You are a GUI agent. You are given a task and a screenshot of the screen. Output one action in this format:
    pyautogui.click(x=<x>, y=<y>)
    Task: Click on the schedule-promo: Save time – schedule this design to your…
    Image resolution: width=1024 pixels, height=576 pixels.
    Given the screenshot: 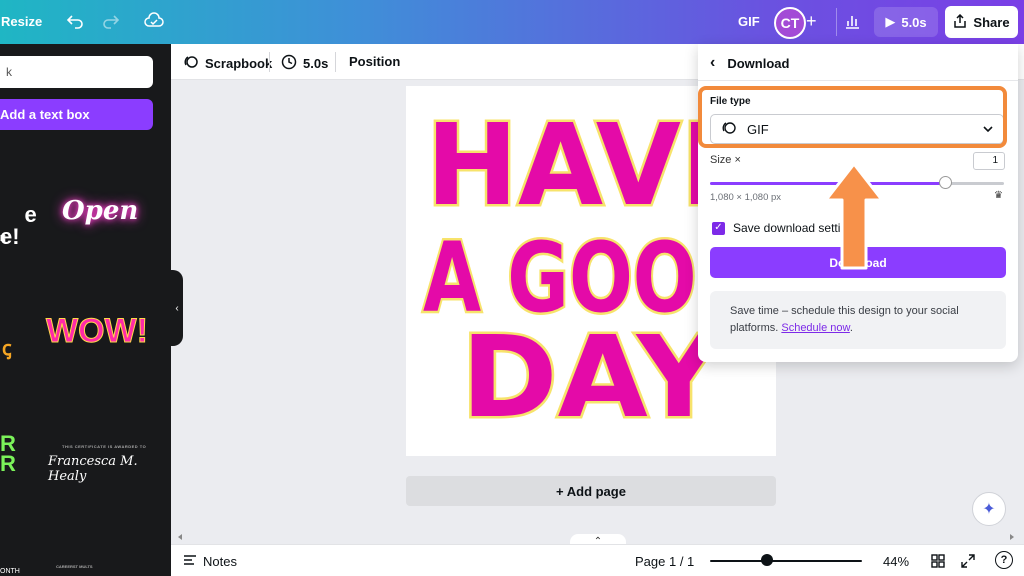 What is the action you would take?
    pyautogui.click(x=858, y=320)
    